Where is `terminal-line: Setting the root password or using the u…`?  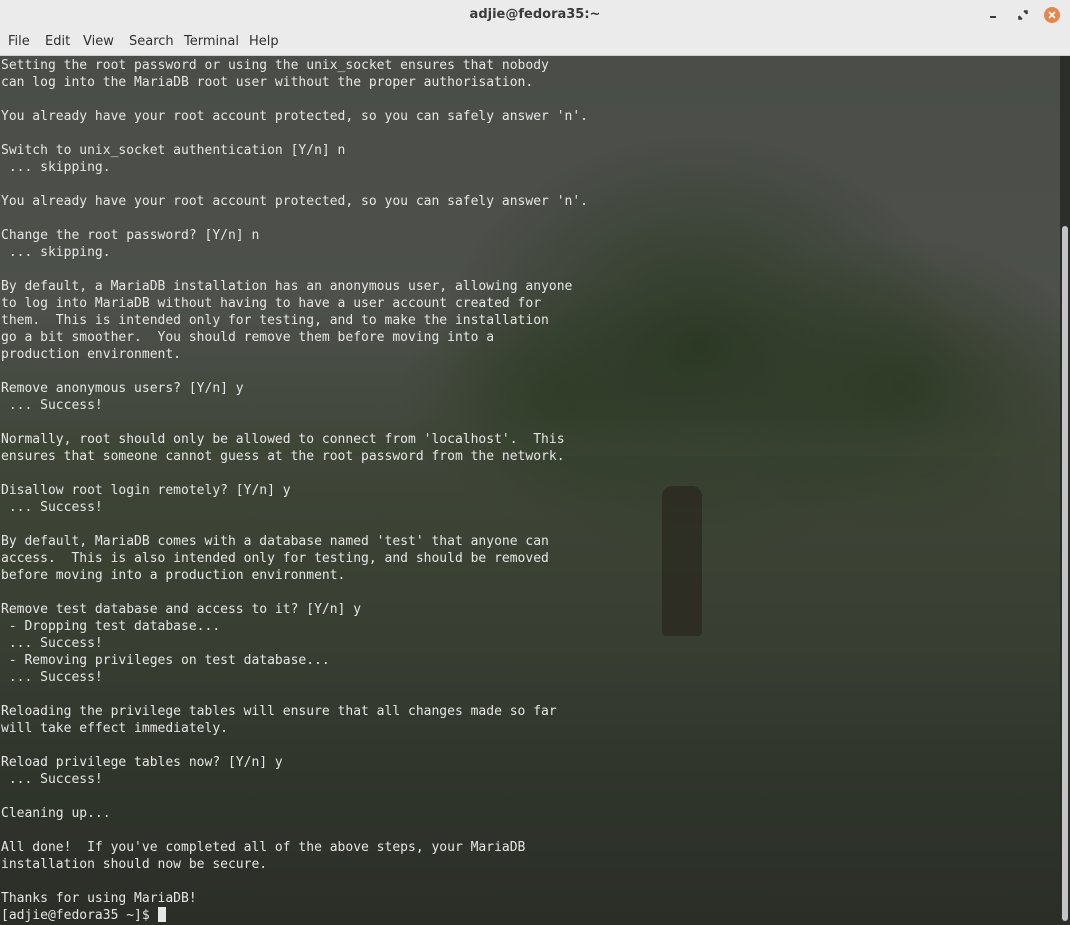
terminal-line: Setting the root password or using the u… is located at coordinates (275, 65).